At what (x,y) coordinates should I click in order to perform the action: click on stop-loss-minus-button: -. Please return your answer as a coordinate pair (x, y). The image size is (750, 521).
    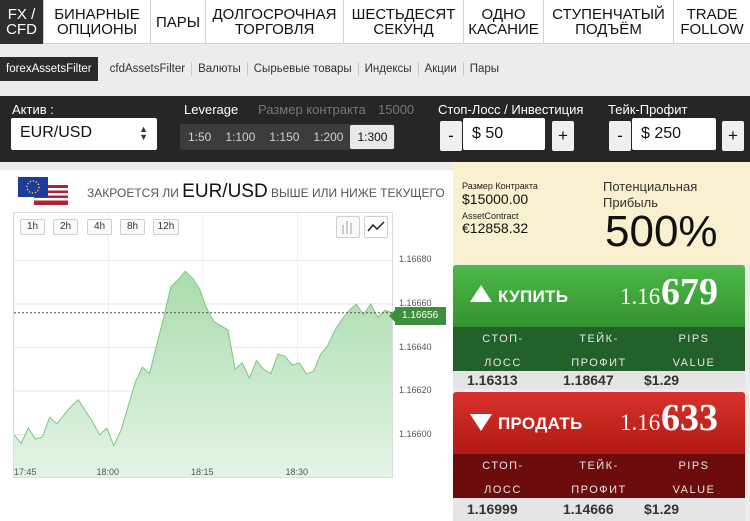
    Looking at the image, I should click on (451, 136).